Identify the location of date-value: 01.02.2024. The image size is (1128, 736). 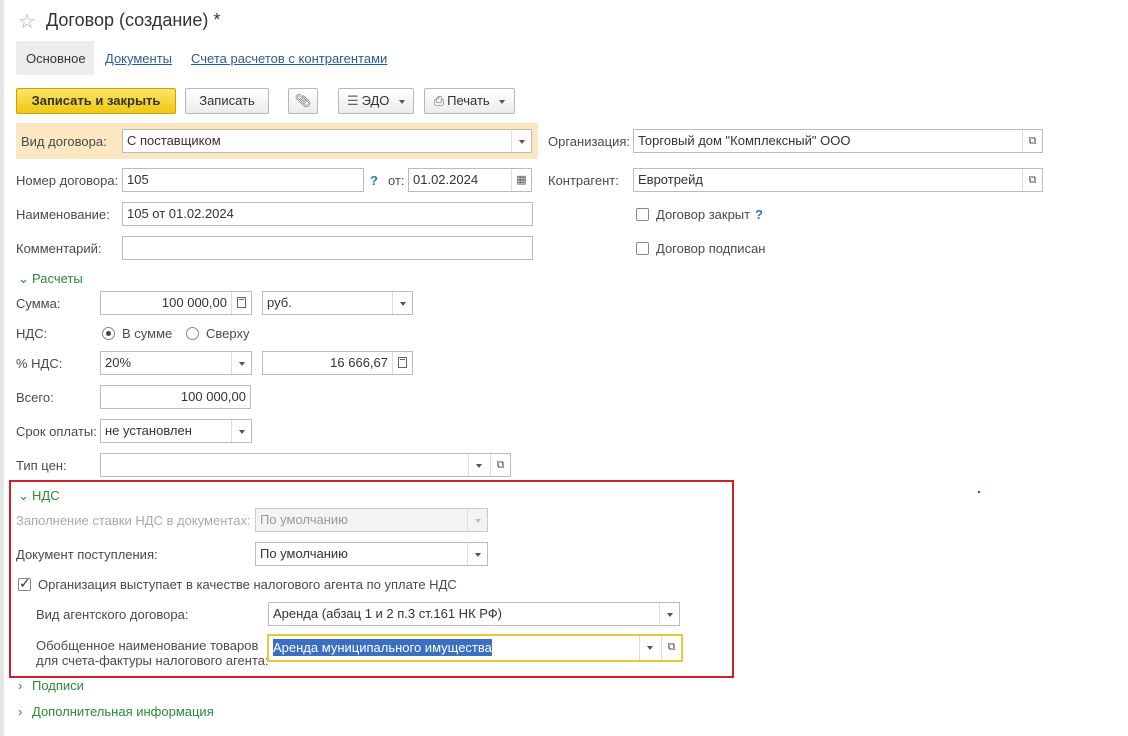
(446, 179).